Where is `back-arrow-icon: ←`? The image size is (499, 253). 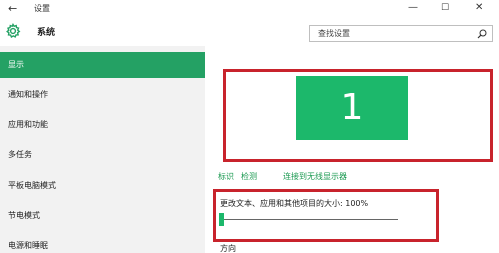
back-arrow-icon: ← is located at coordinates (12, 9).